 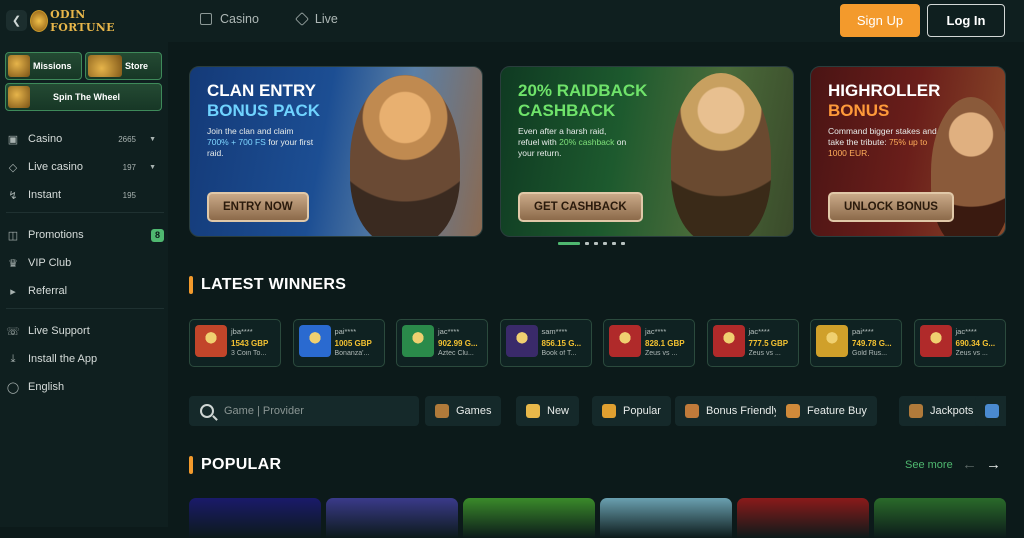 I want to click on filter-chip: Bonus Friendly, so click(x=732, y=411).